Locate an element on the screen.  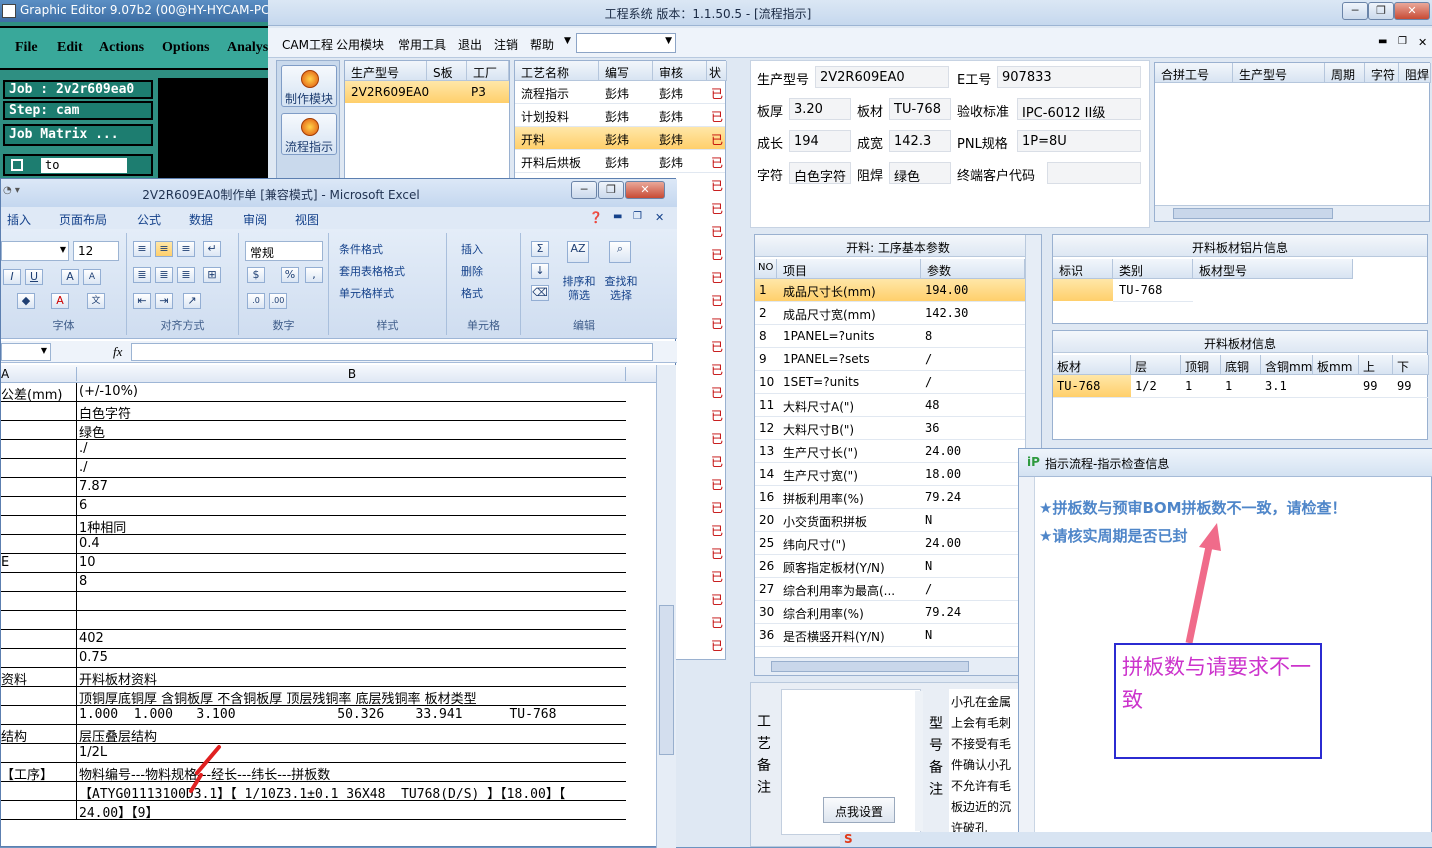
menu-help: 帮助 is located at coordinates (542, 44).